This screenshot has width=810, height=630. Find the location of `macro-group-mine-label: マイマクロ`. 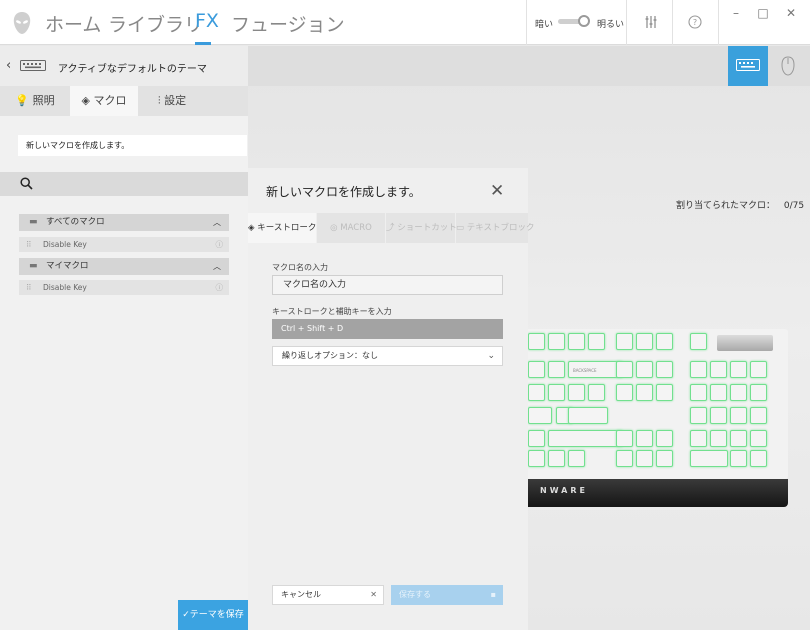

macro-group-mine-label: マイマクロ is located at coordinates (67, 266).